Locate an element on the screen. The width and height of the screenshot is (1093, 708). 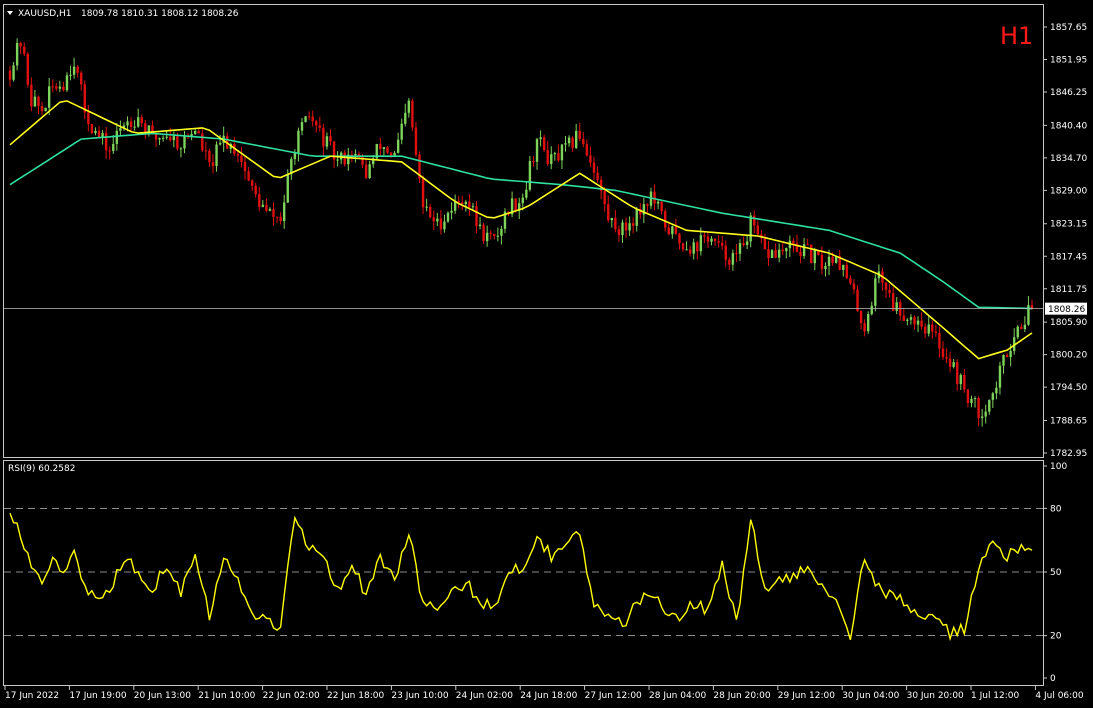
time-tick-label: 17 Jun 2022 is located at coordinates (32, 696).